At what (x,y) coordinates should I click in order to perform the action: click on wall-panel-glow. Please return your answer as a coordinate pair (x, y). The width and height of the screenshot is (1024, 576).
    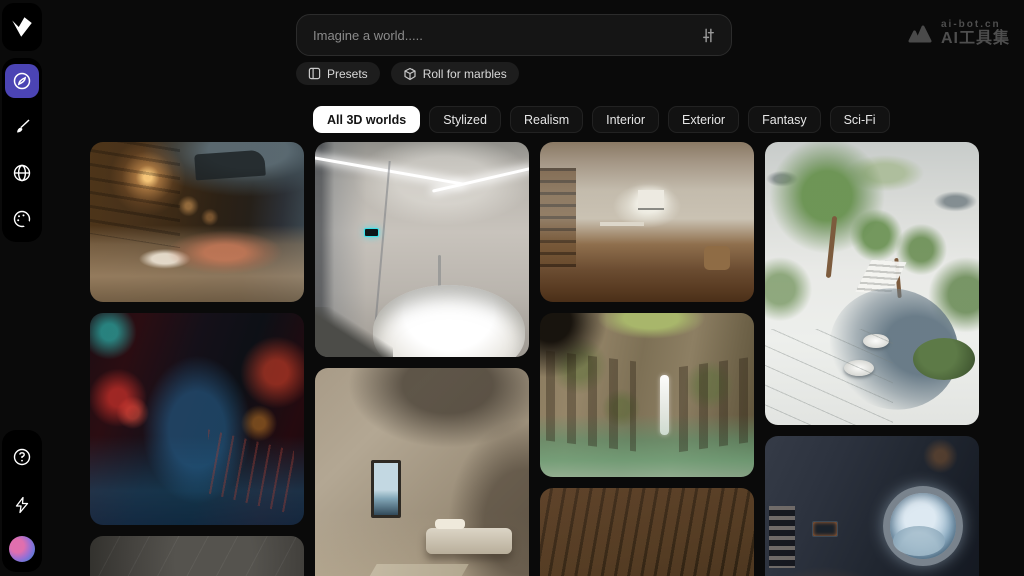
    Looking at the image, I should click on (372, 232).